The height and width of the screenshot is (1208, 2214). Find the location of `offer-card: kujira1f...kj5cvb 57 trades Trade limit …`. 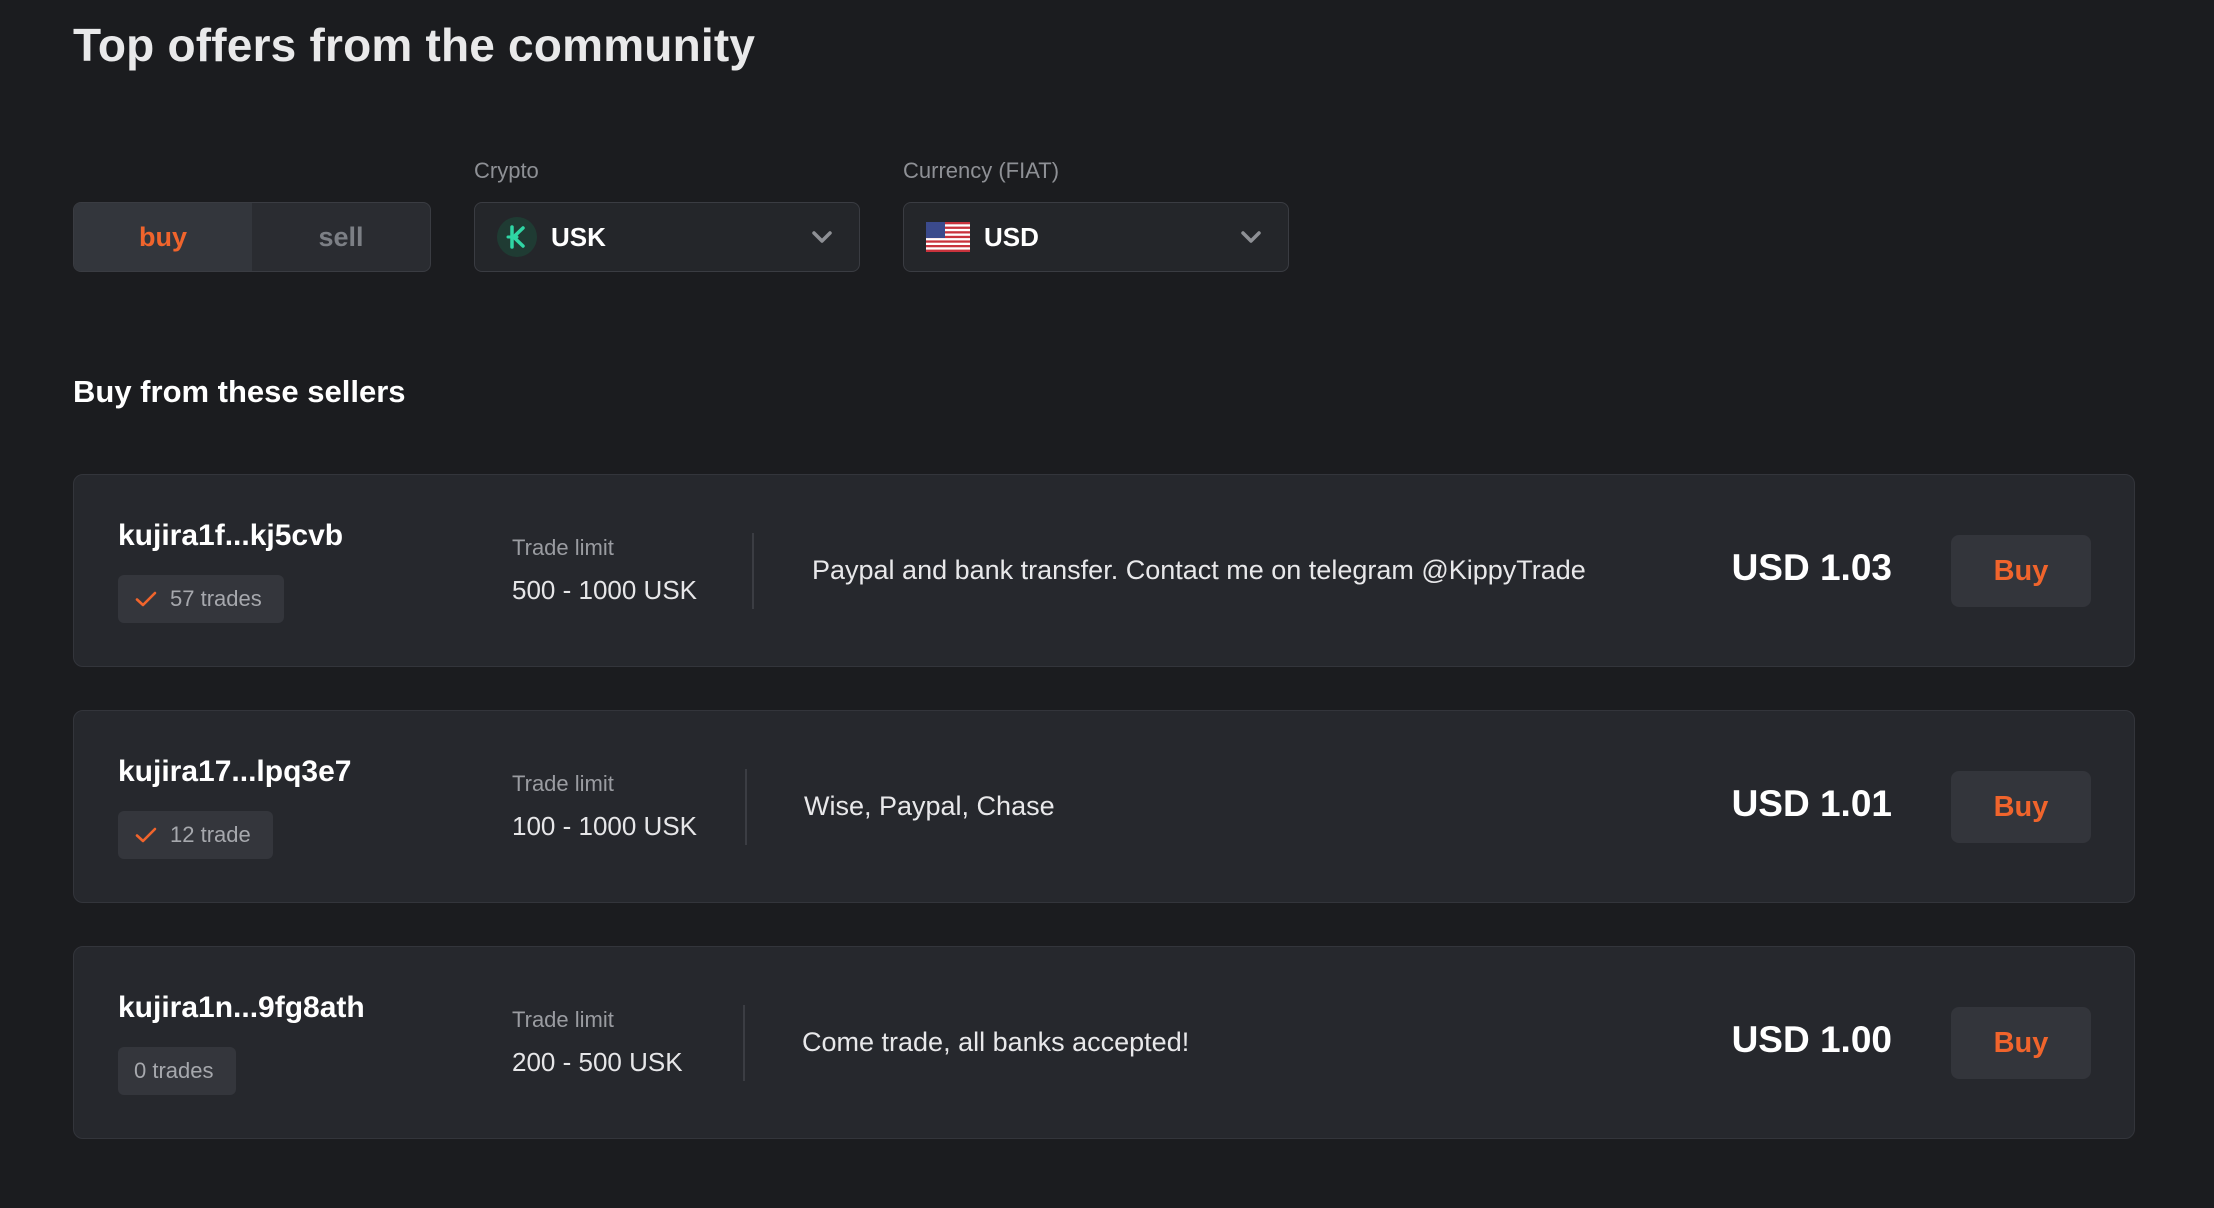

offer-card: kujira1f...kj5cvb 57 trades Trade limit … is located at coordinates (1104, 570).